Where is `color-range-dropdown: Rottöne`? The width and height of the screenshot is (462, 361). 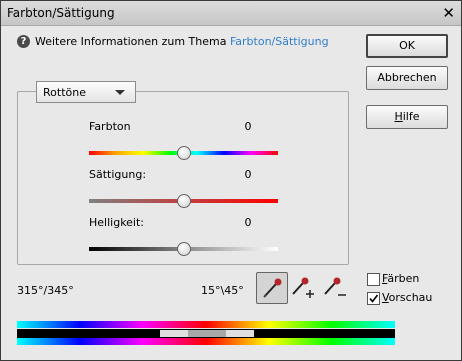 color-range-dropdown: Rottöne is located at coordinates (86, 92).